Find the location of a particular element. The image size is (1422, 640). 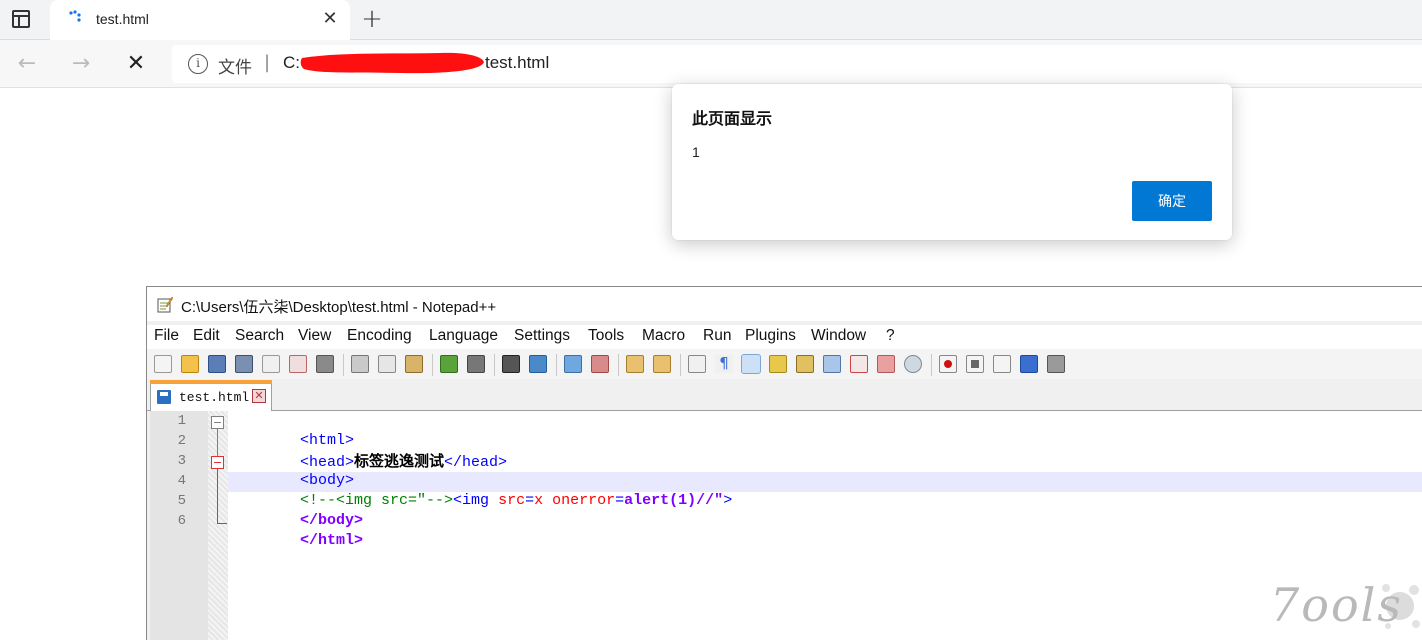

close-file-icon is located at coordinates (271, 364).